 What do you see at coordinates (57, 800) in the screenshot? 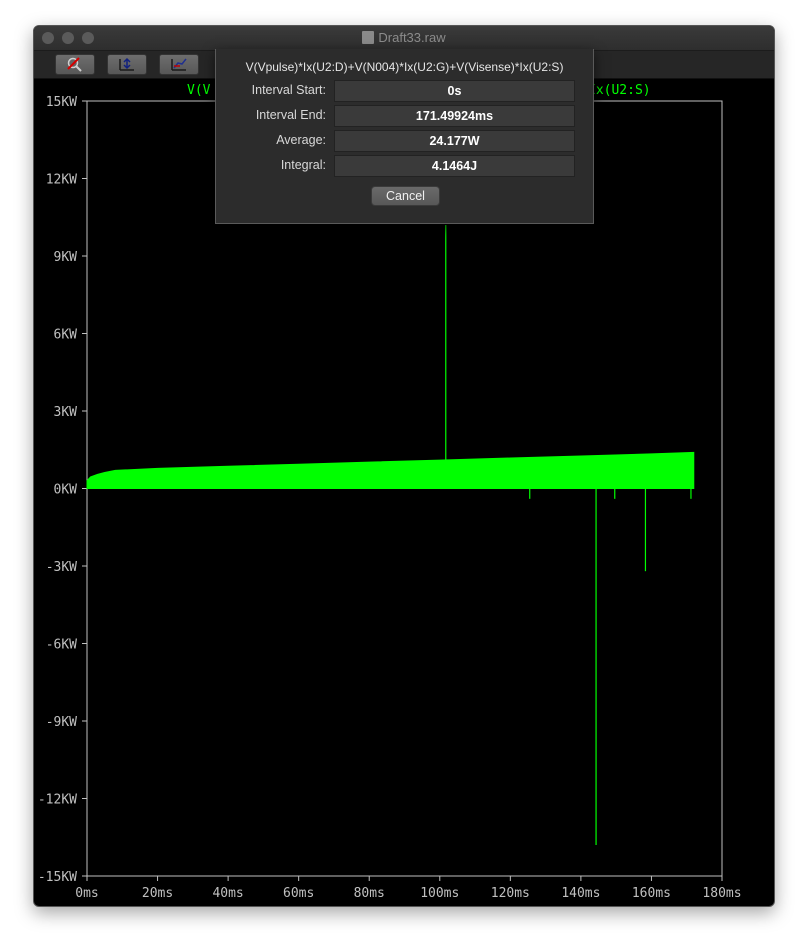
I see `y-tick-label: -12KW` at bounding box center [57, 800].